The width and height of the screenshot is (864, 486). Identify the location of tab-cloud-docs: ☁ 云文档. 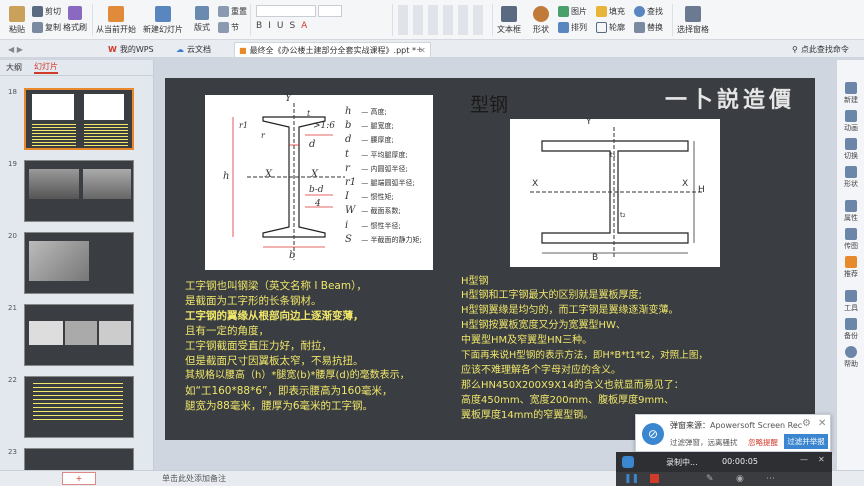
(193, 49).